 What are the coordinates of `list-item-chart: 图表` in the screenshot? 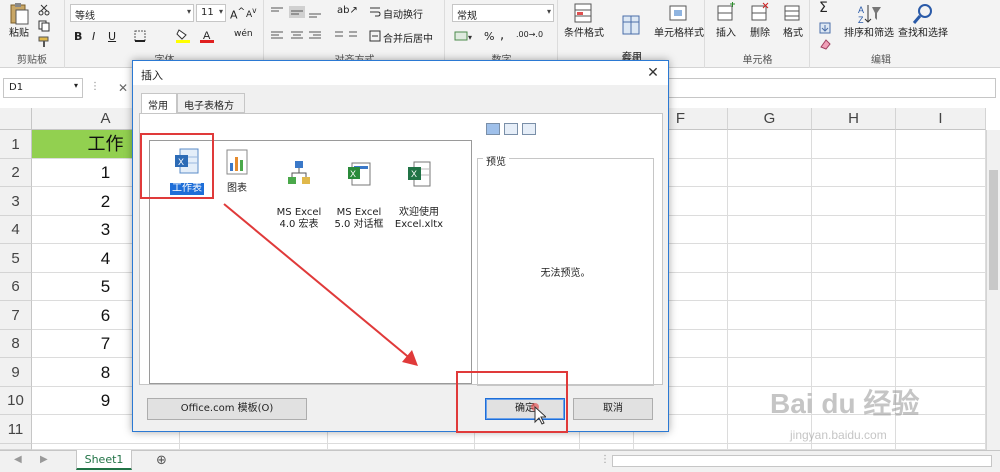 It's located at (237, 171).